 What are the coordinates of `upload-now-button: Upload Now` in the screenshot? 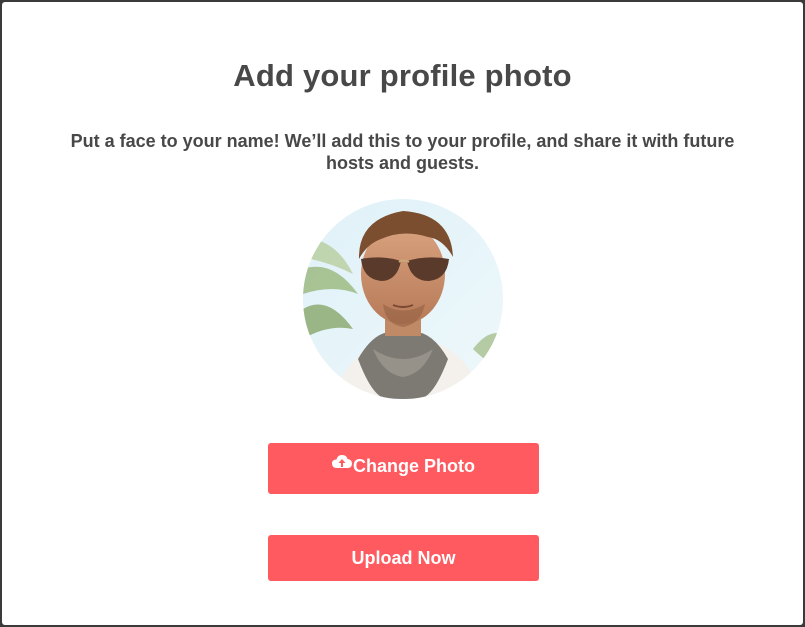 It's located at (403, 558).